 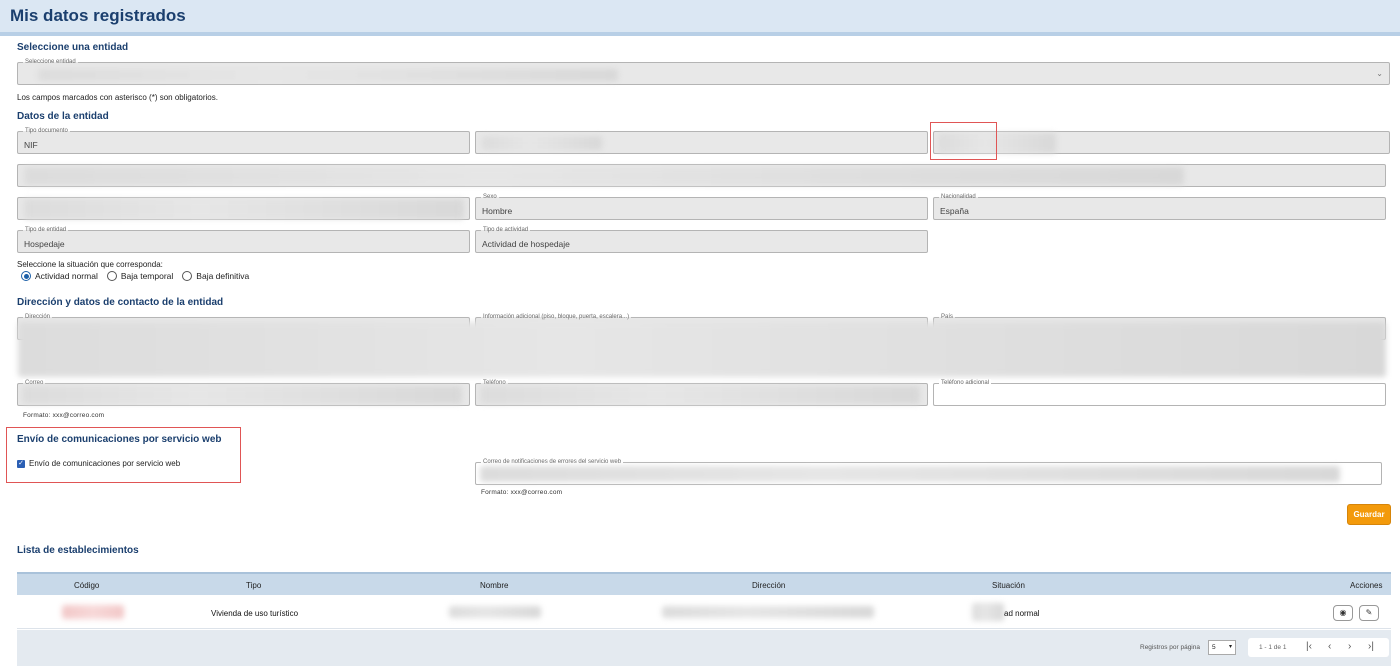 What do you see at coordinates (1309, 646) in the screenshot?
I see `first-page-icon: |‹` at bounding box center [1309, 646].